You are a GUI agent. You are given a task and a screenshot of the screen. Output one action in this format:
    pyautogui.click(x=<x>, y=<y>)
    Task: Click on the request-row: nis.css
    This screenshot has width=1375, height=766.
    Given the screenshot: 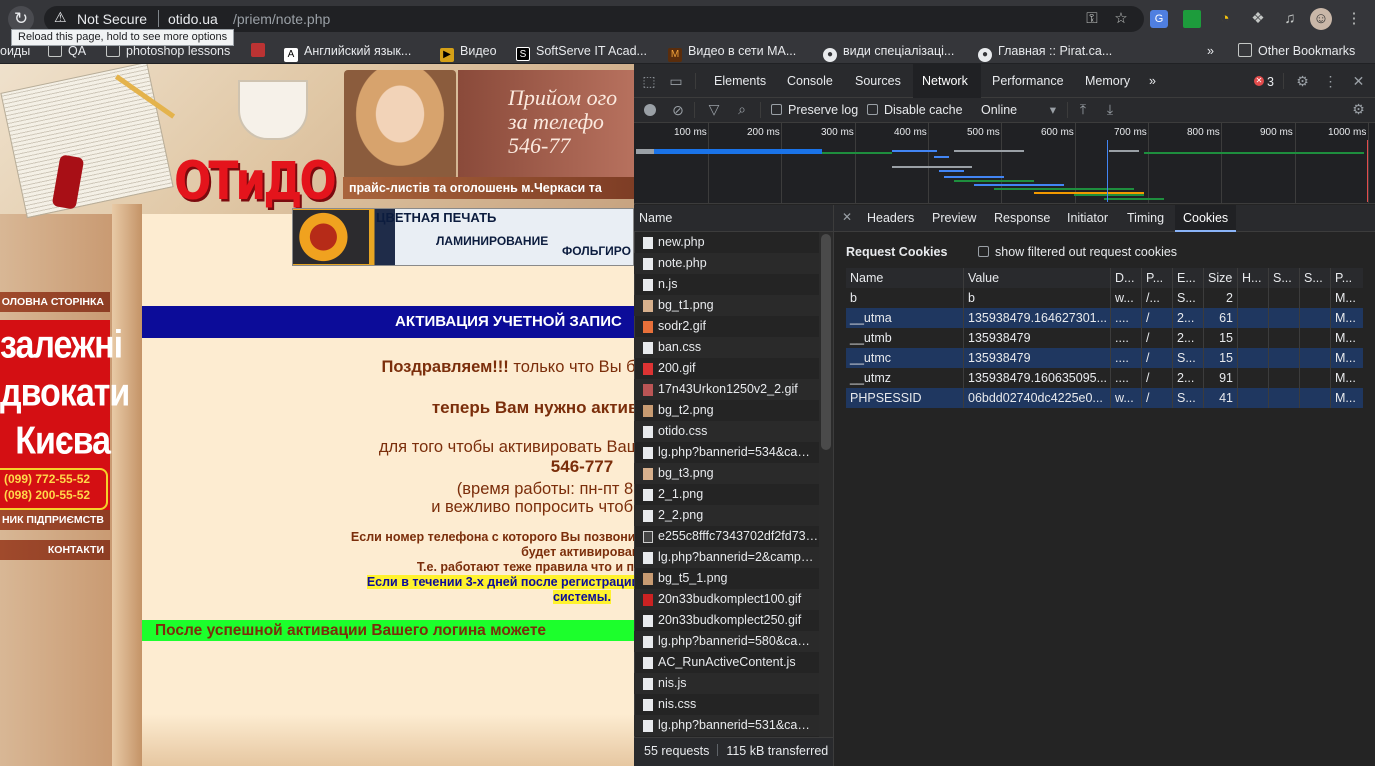 What is the action you would take?
    pyautogui.click(x=726, y=704)
    